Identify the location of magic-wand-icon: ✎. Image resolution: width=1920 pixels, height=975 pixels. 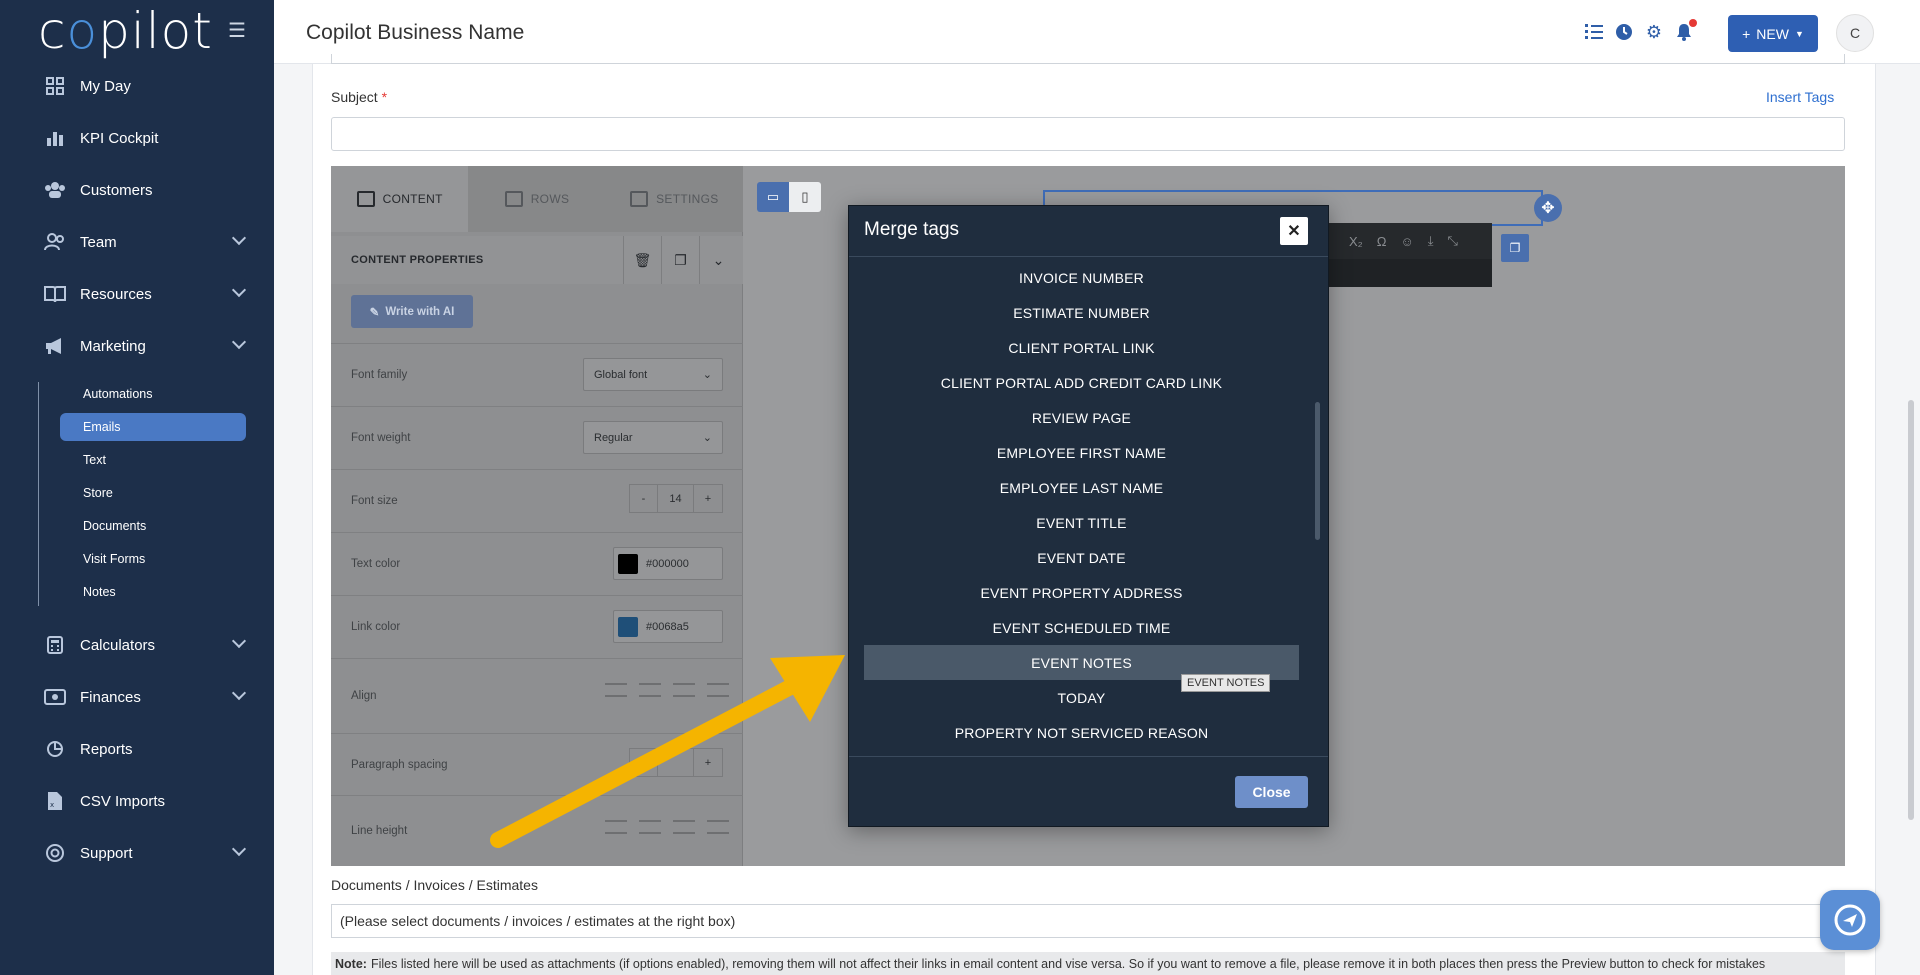
(374, 312).